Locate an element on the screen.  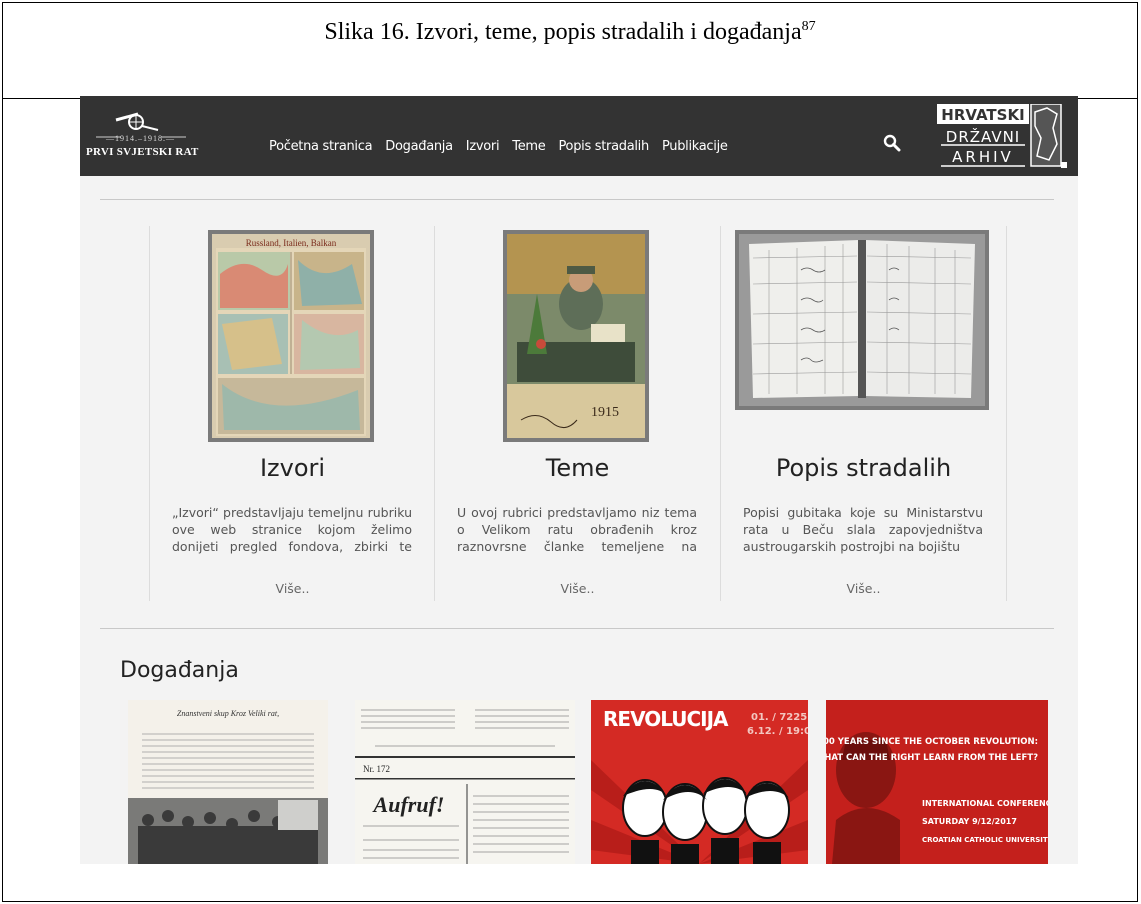
event-image: Znanstveni skup Kroz Veliki rat, is located at coordinates (228, 782).